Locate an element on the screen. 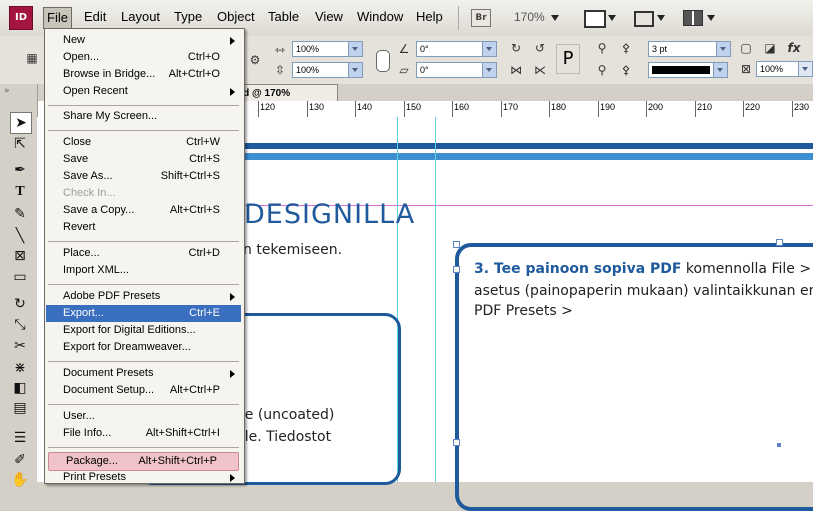 This screenshot has height=511, width=813. scale-x-dropdown-icon is located at coordinates (355, 49).